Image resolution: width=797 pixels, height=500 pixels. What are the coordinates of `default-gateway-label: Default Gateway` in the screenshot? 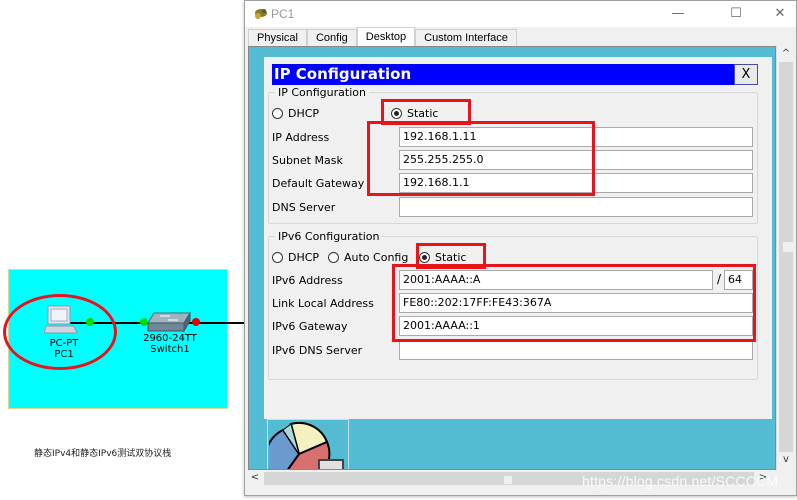 It's located at (318, 183).